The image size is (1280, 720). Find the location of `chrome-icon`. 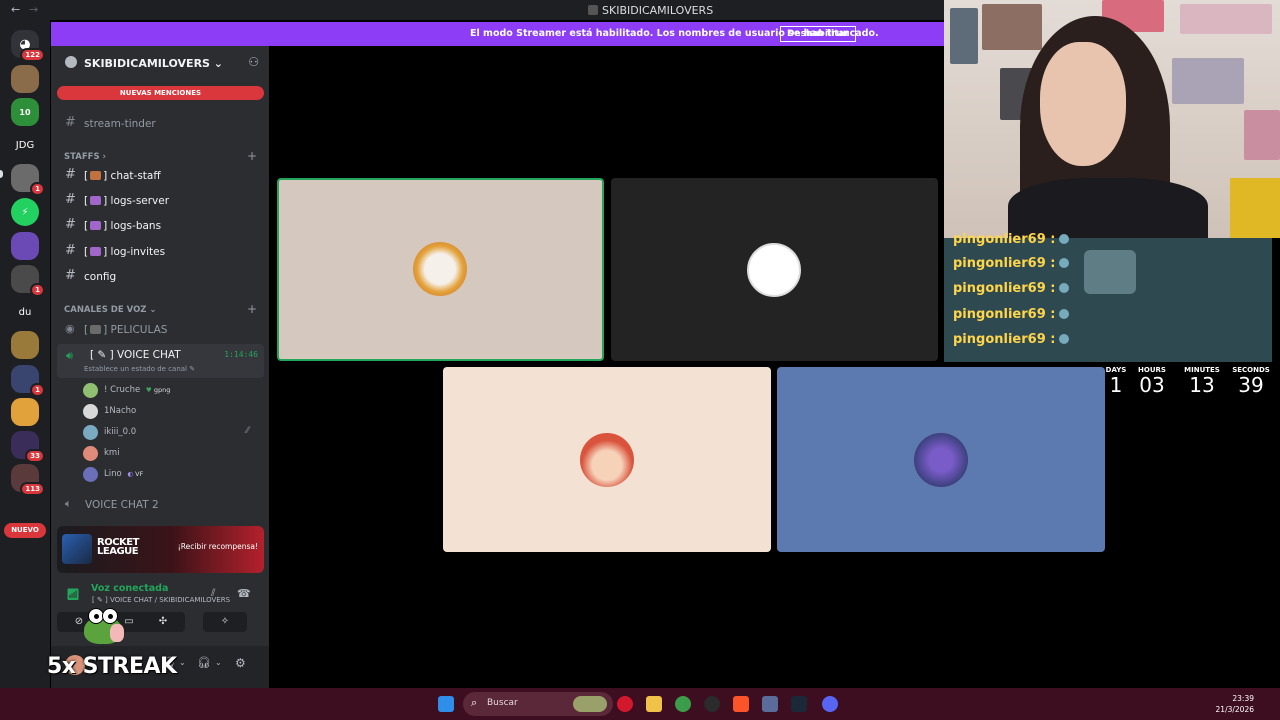

chrome-icon is located at coordinates (683, 704).